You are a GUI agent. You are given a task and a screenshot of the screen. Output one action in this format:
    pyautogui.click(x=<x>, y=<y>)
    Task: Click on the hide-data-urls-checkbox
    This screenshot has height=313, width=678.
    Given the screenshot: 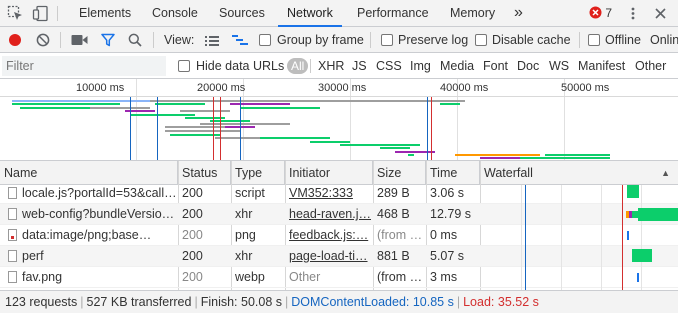 What is the action you would take?
    pyautogui.click(x=184, y=66)
    